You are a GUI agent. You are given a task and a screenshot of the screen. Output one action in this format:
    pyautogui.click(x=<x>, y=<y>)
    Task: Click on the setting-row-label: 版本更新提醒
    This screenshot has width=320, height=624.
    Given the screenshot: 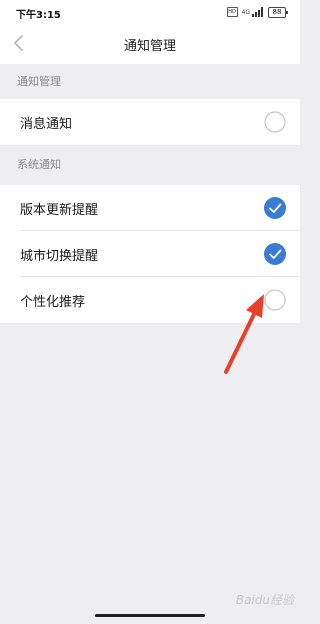 What is the action you would take?
    pyautogui.click(x=59, y=210)
    